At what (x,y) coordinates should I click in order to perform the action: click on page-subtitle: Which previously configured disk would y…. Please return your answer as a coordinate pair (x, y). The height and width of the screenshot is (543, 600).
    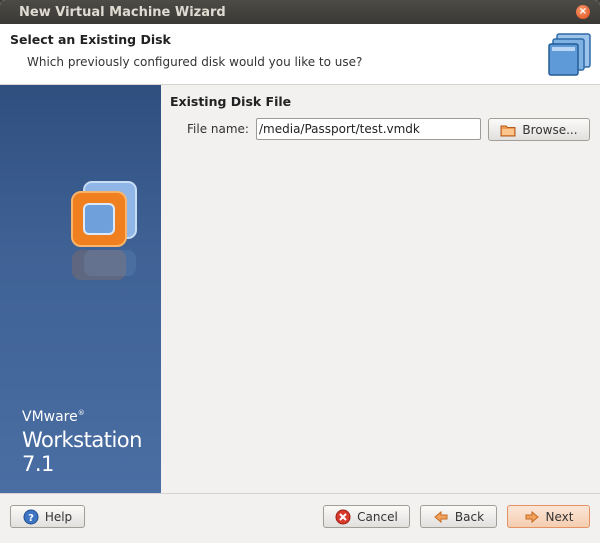
    Looking at the image, I should click on (195, 62).